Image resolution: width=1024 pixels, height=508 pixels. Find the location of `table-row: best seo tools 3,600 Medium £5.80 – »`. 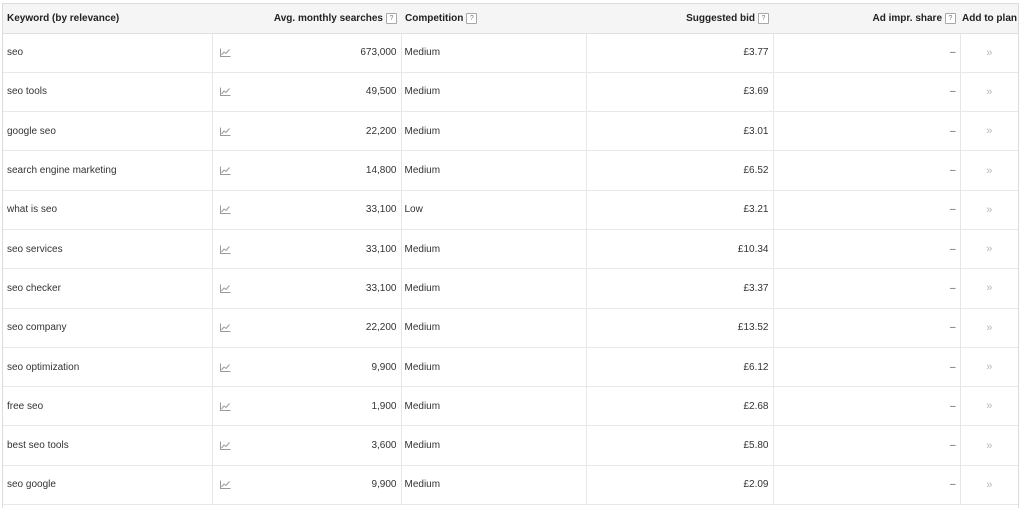

table-row: best seo tools 3,600 Medium £5.80 – » is located at coordinates (510, 445).